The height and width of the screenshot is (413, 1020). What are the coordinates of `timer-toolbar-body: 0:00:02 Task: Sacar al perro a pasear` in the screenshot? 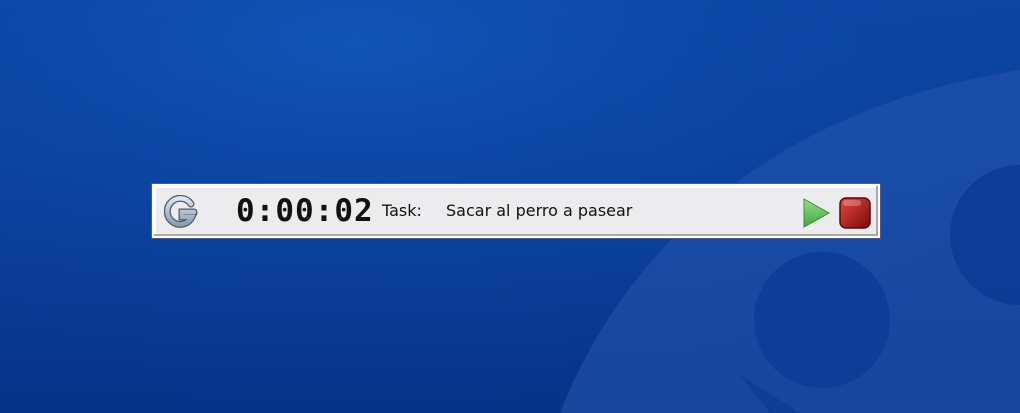 It's located at (516, 211).